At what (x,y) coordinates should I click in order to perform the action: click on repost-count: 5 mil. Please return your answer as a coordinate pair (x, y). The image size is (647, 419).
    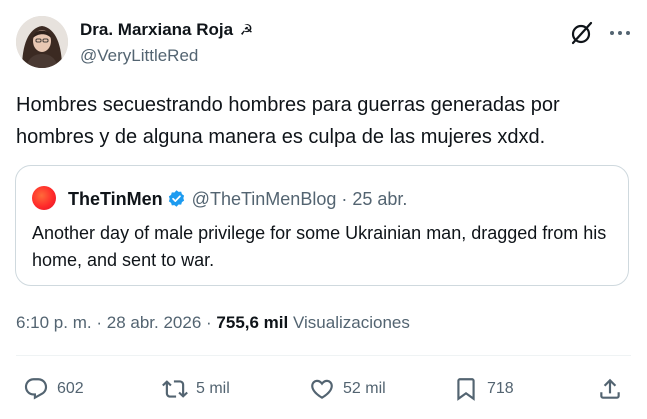
    Looking at the image, I should click on (213, 388).